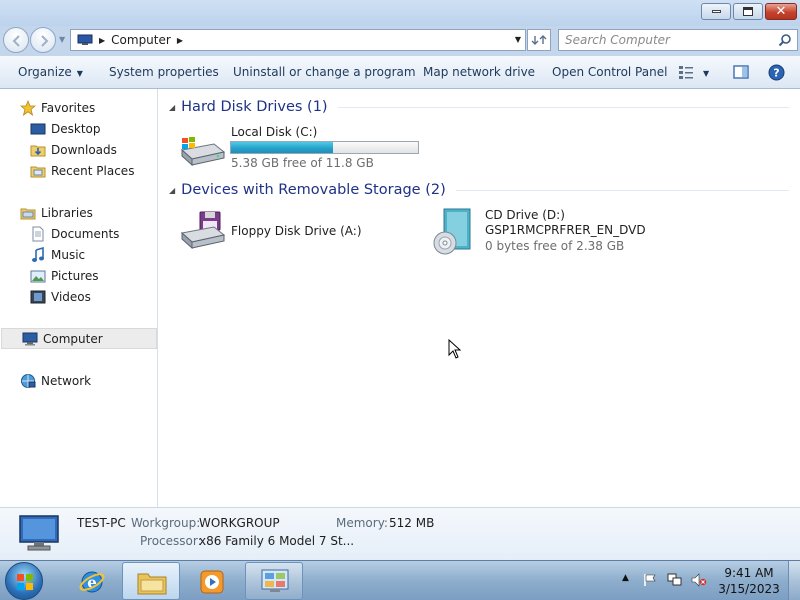 The height and width of the screenshot is (600, 800). I want to click on organize-label: Organize, so click(45, 72).